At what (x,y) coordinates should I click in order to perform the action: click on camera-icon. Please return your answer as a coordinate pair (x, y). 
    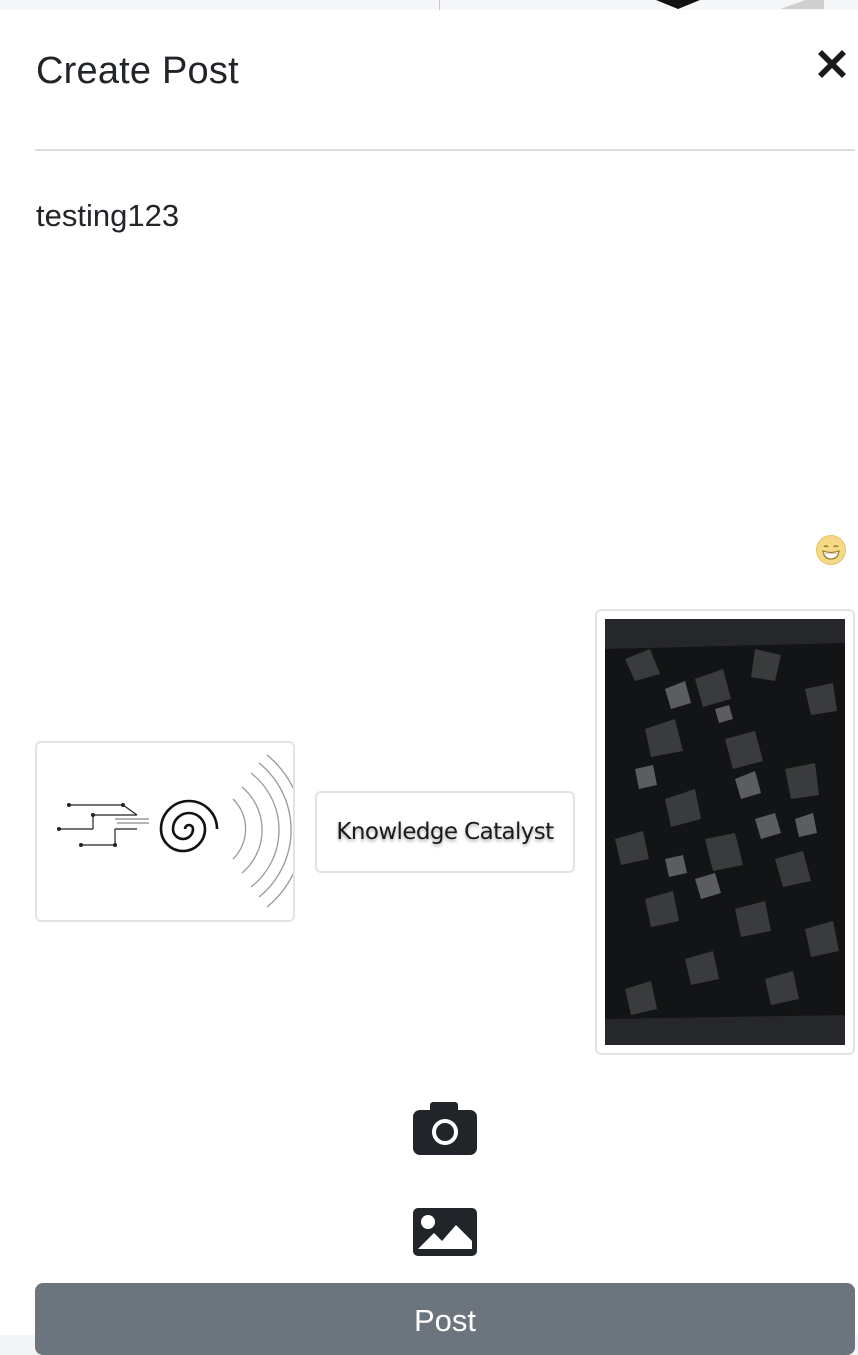
    Looking at the image, I should click on (445, 1128).